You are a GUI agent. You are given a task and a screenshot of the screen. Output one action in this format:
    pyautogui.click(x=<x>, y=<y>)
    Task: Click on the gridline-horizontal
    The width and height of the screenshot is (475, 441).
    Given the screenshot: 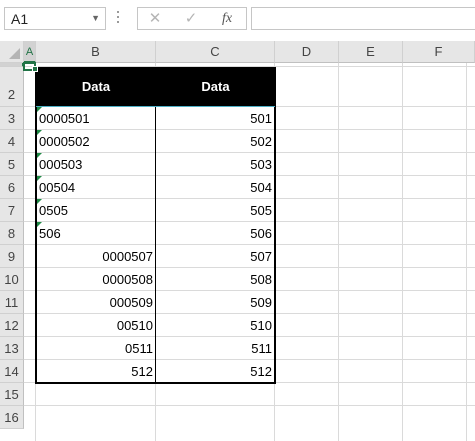 What is the action you would take?
    pyautogui.click(x=249, y=405)
    